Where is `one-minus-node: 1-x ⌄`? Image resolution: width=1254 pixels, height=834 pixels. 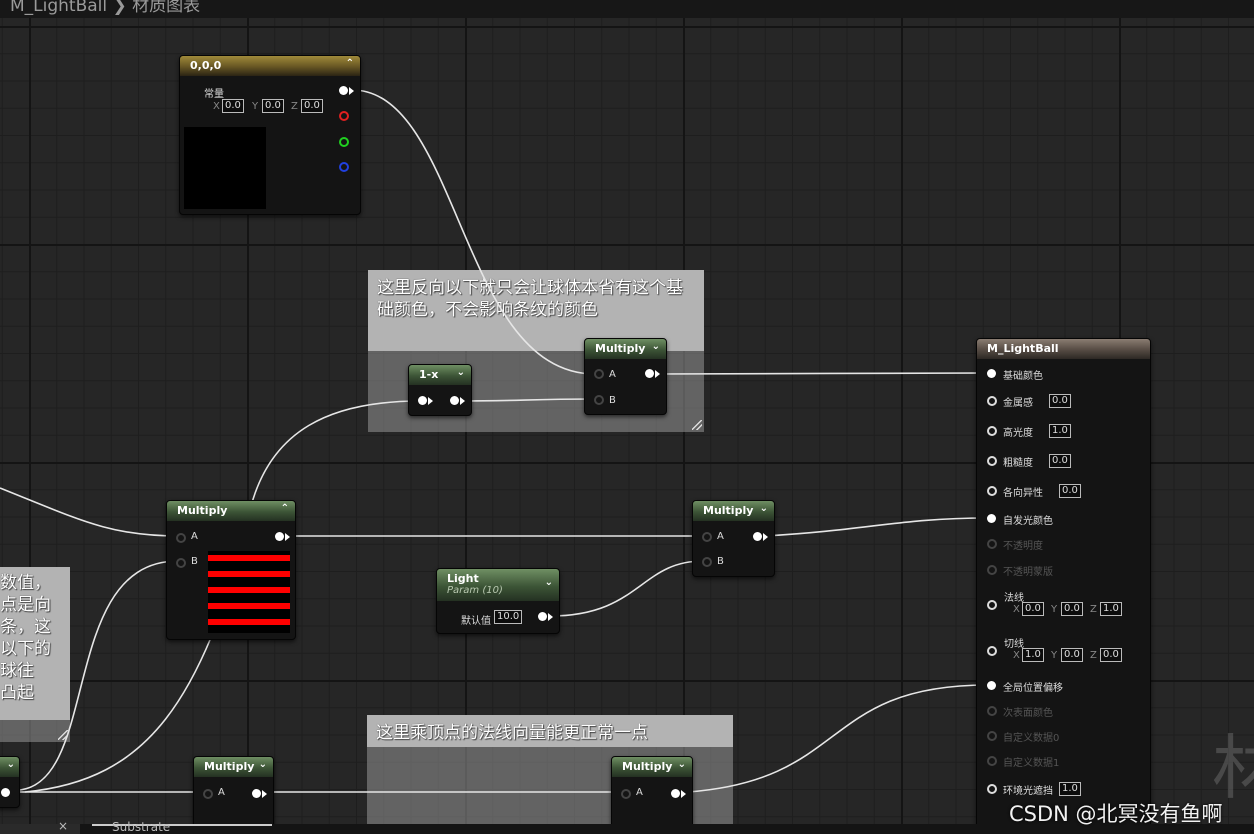 one-minus-node: 1-x ⌄ is located at coordinates (440, 390).